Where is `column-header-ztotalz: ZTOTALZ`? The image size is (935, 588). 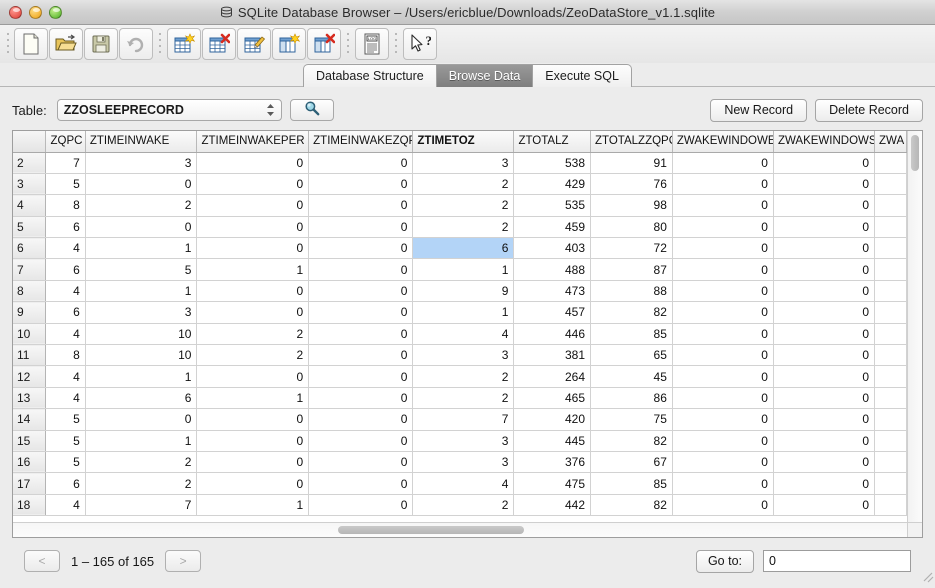 column-header-ztotalz: ZTOTALZ is located at coordinates (552, 142).